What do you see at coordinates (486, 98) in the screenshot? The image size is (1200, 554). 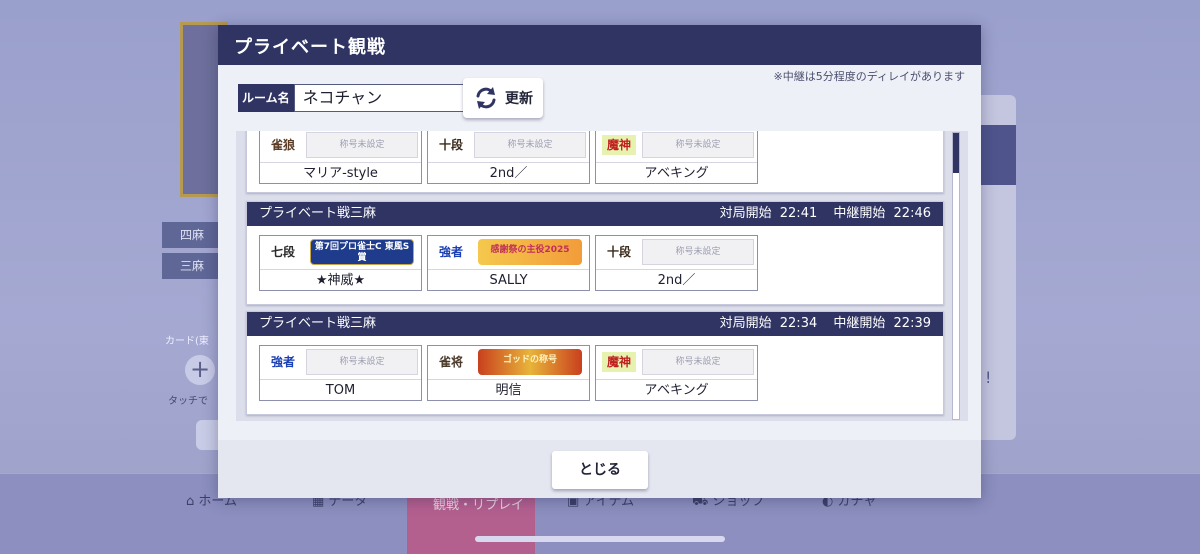 I see `refresh-icon` at bounding box center [486, 98].